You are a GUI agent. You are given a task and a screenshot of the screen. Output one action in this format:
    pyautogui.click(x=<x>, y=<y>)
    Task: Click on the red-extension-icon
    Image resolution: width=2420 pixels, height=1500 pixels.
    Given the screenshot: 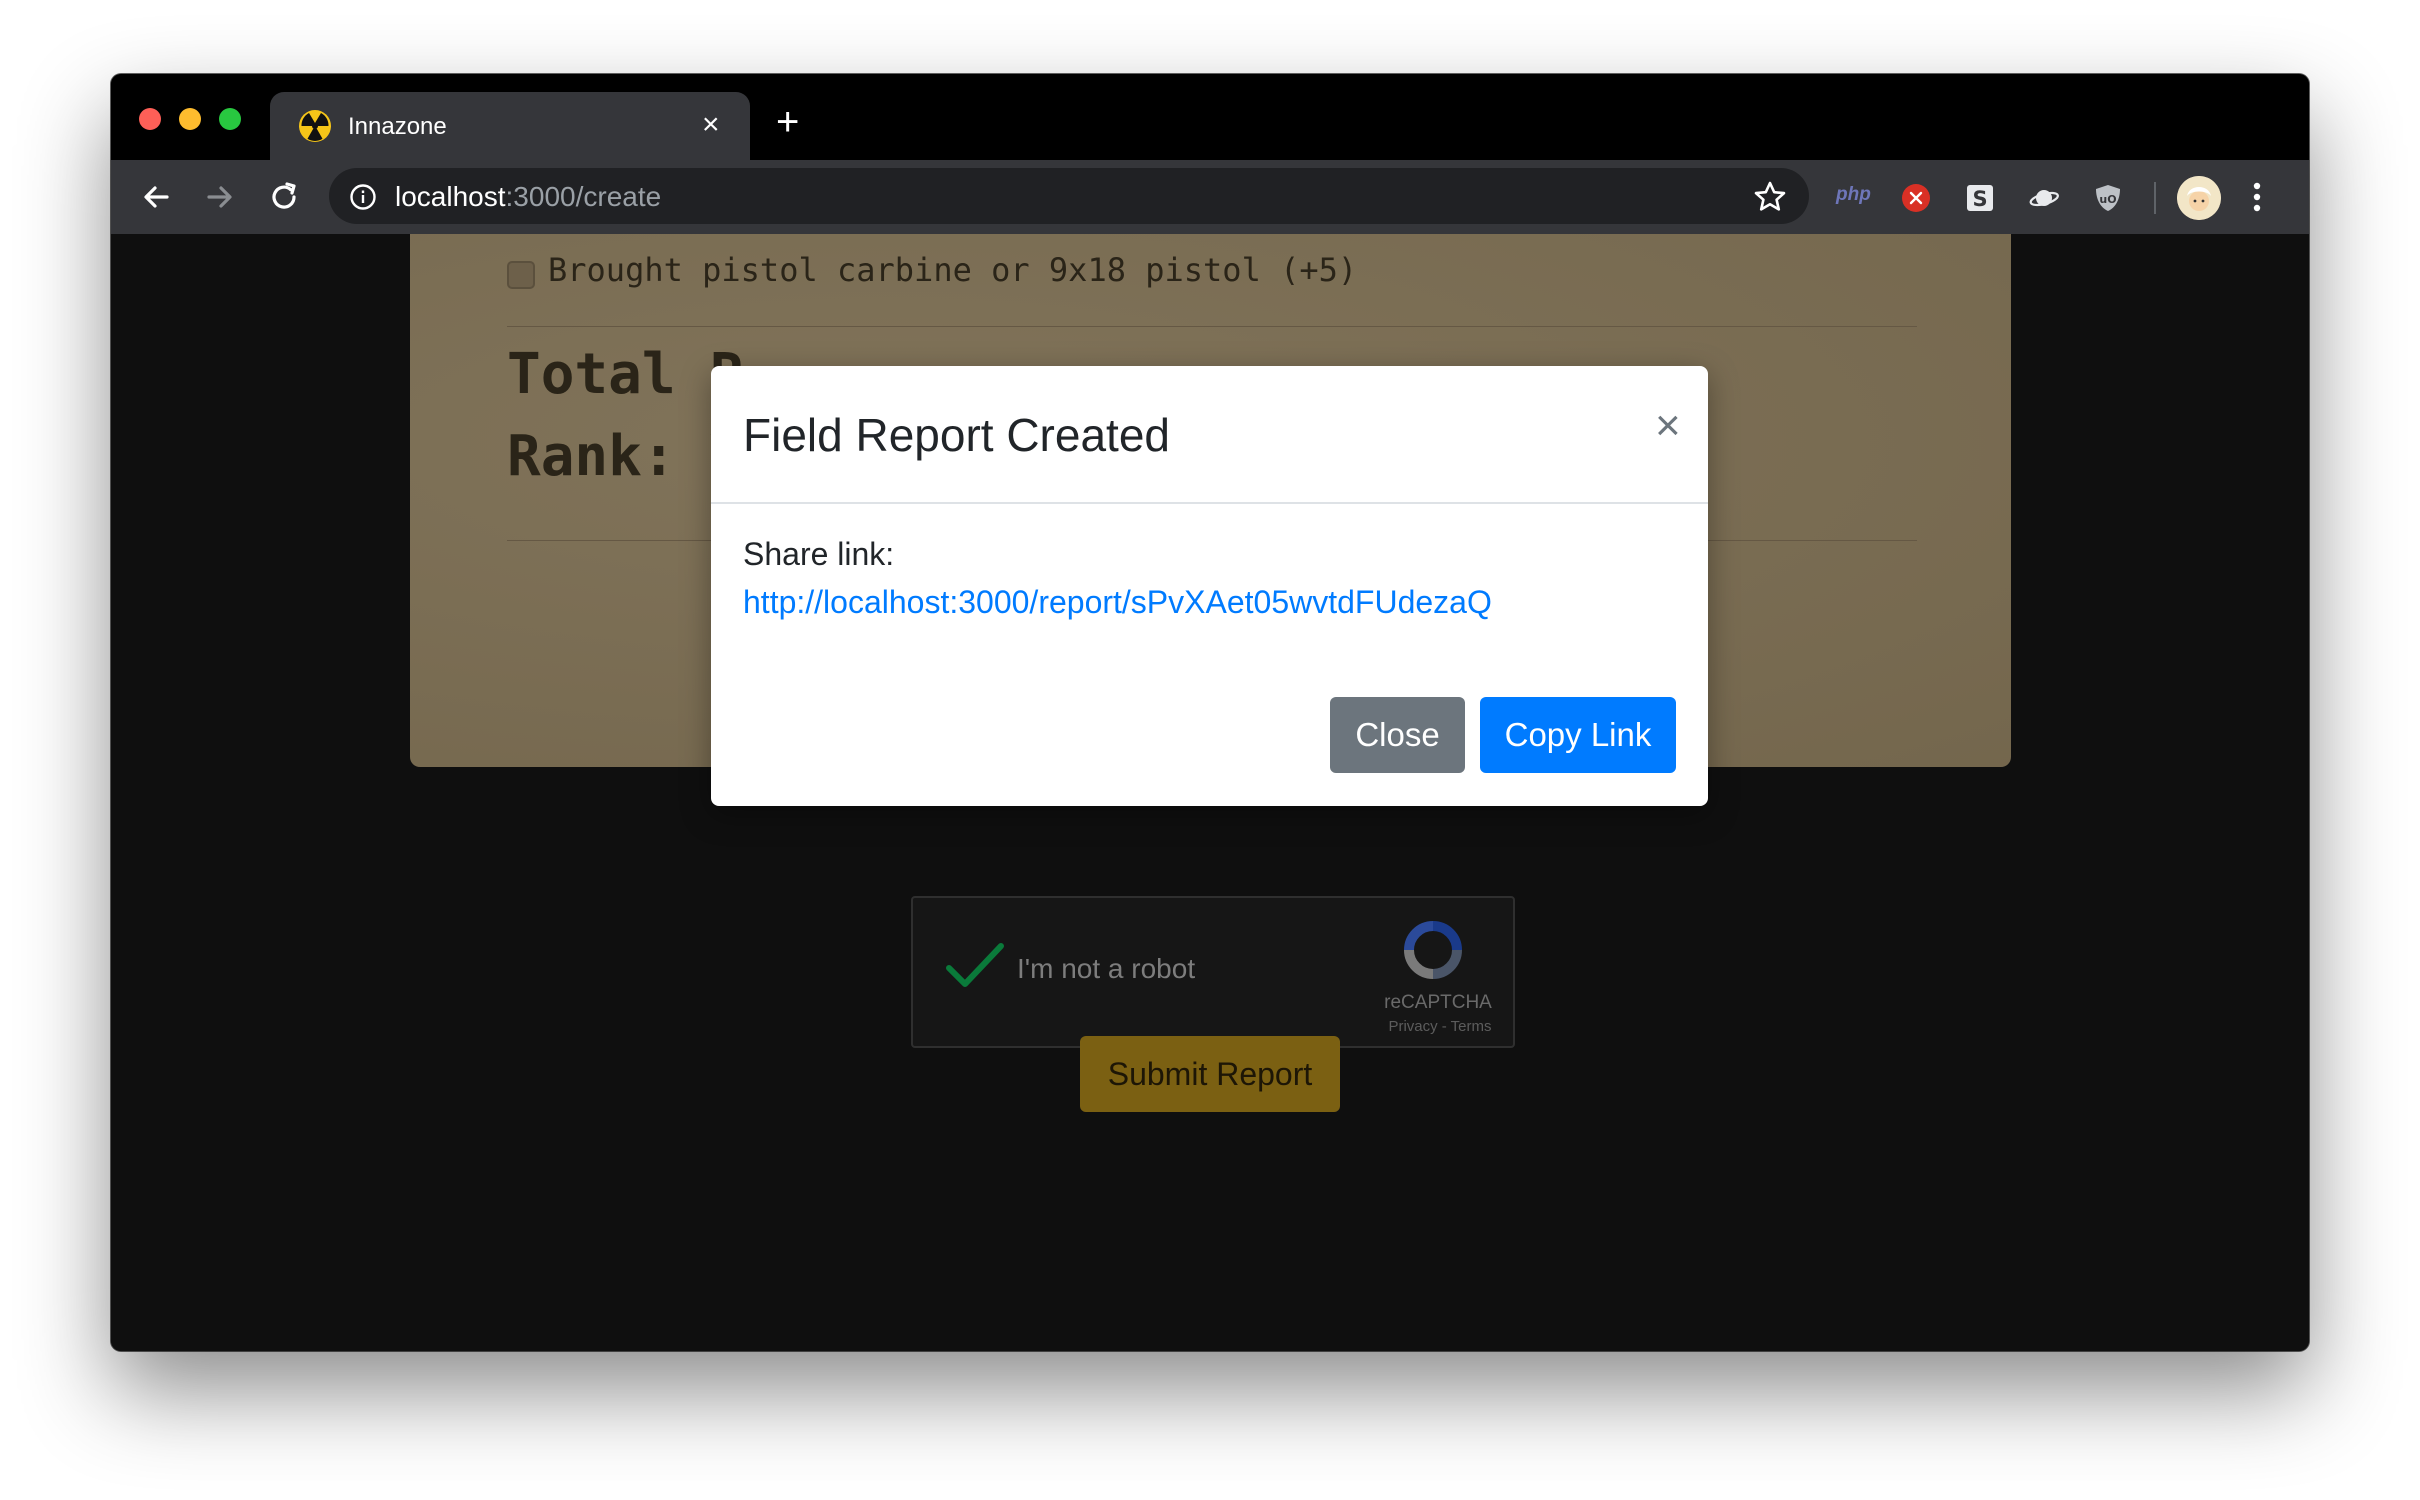 What is the action you would take?
    pyautogui.click(x=1916, y=198)
    